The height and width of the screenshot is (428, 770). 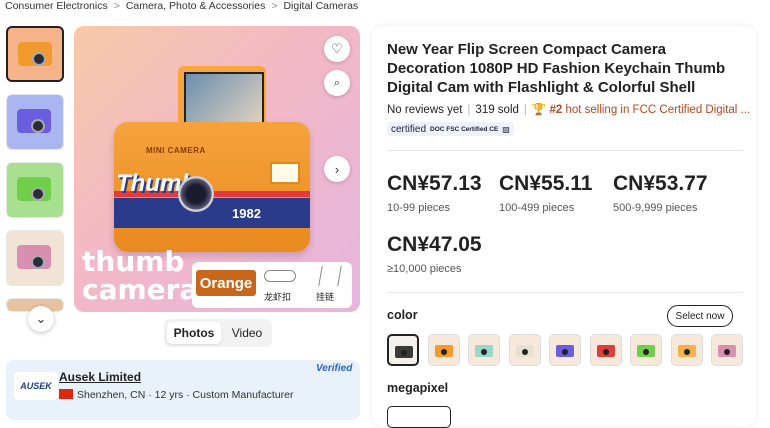 What do you see at coordinates (418, 388) in the screenshot?
I see `megapixel-label: megapixel` at bounding box center [418, 388].